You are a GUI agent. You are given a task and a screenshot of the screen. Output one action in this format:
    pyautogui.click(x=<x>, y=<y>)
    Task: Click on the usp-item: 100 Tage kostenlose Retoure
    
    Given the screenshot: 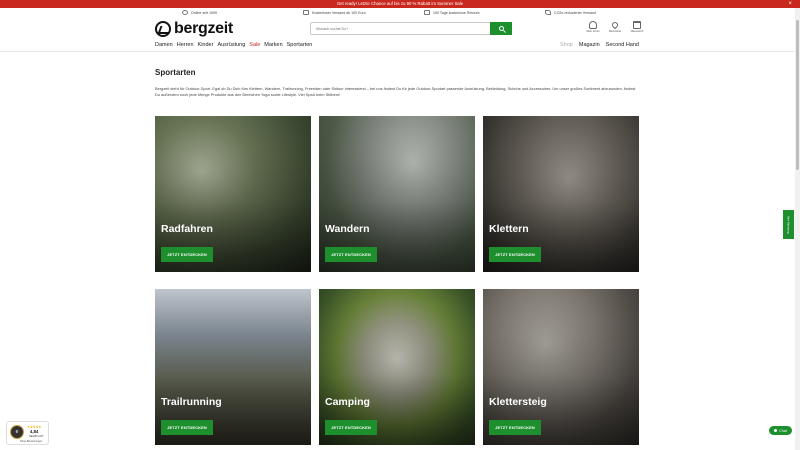 What is the action you would take?
    pyautogui.click(x=452, y=12)
    